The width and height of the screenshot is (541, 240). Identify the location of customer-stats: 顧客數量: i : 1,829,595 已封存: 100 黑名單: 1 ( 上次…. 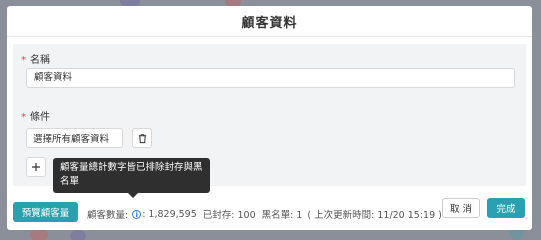
(264, 214).